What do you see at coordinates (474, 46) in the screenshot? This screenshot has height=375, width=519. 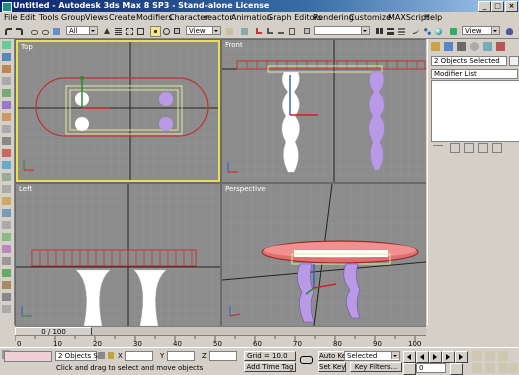 I see `motion-tab-icon` at bounding box center [474, 46].